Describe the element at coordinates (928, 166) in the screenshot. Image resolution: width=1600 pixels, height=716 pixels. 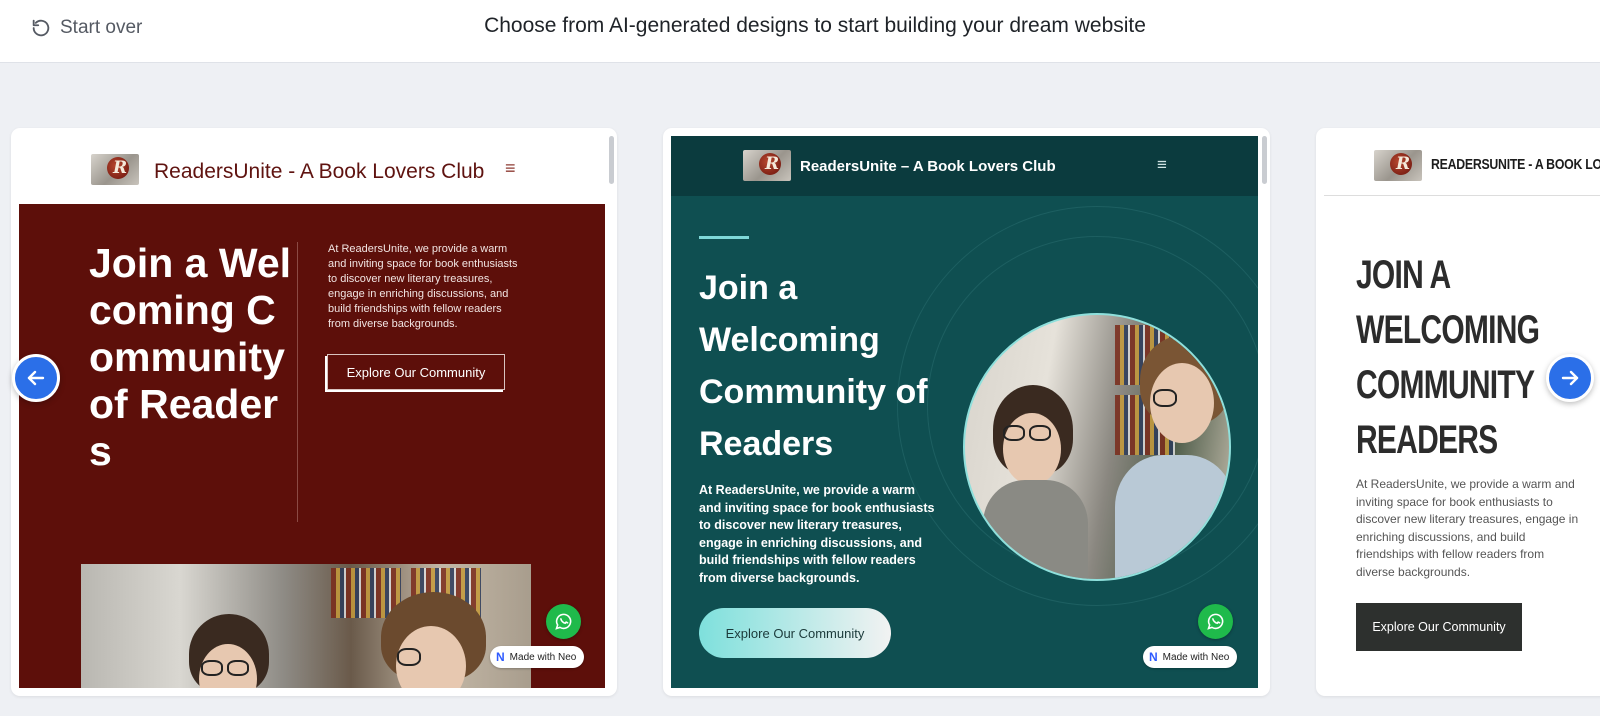
I see `site-brand-name: ReadersUnite – A Book Lovers Club` at that location.